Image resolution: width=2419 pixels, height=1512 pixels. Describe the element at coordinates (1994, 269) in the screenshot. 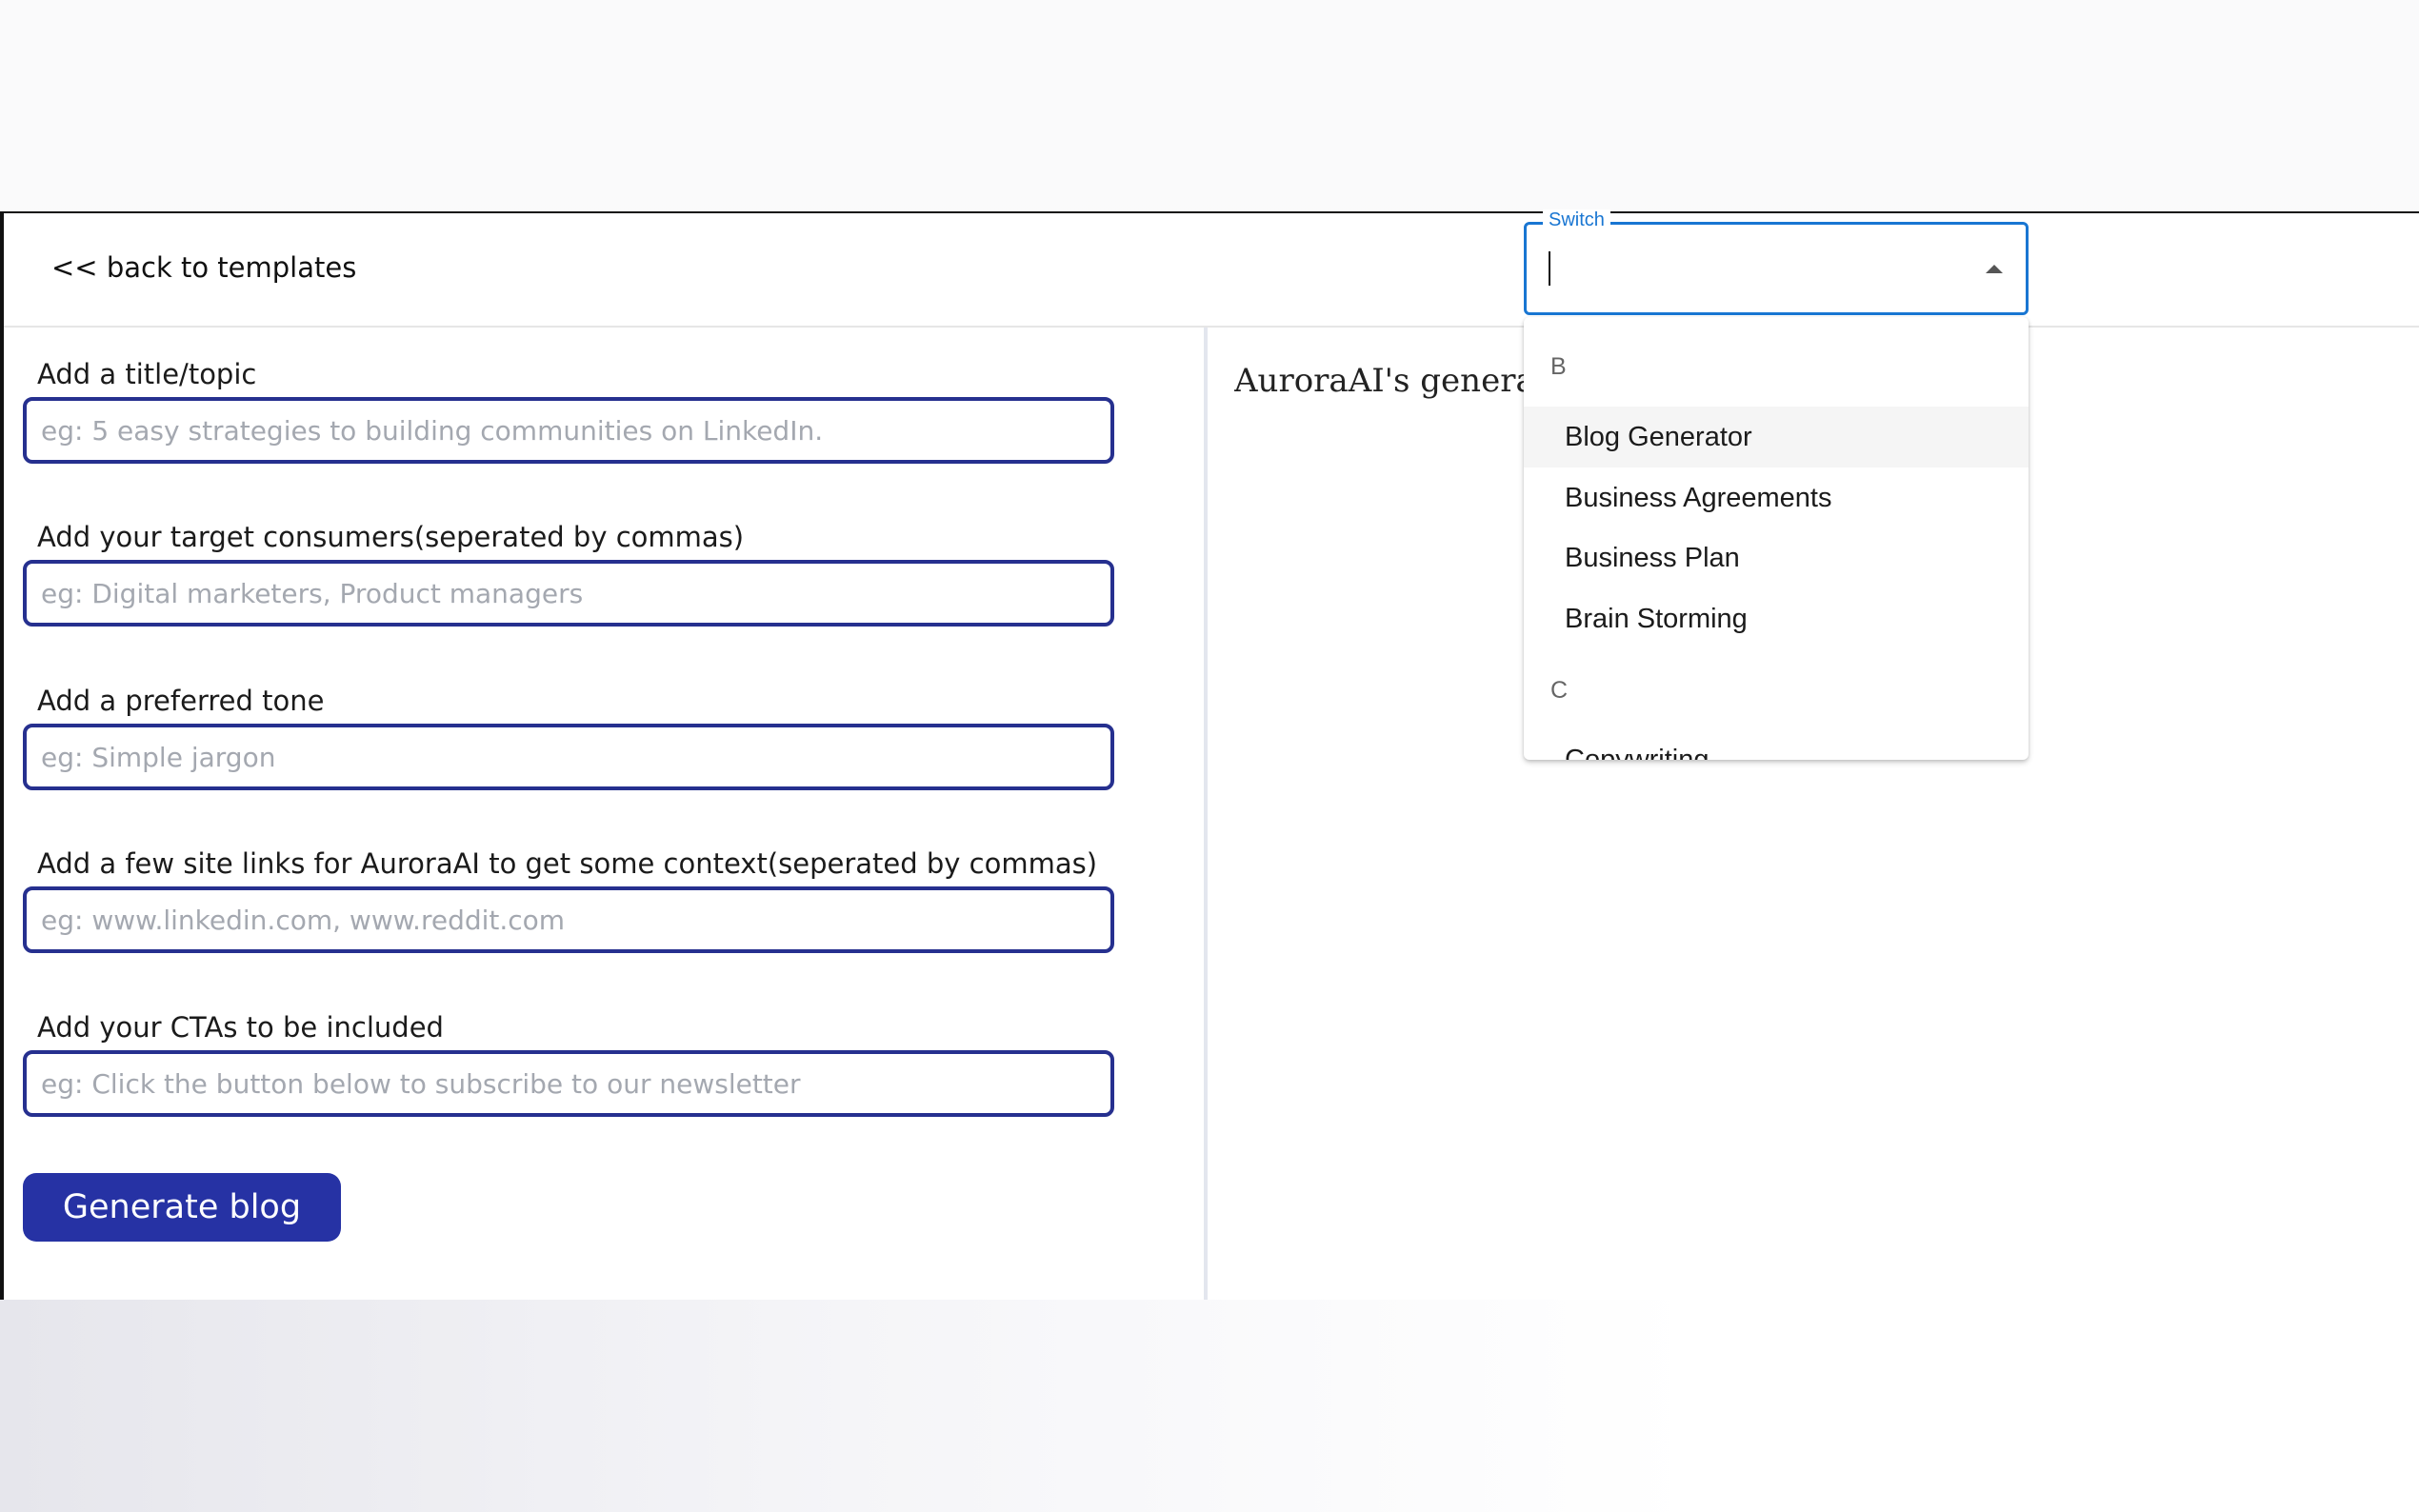

I see `collapse-arrow-icon` at that location.